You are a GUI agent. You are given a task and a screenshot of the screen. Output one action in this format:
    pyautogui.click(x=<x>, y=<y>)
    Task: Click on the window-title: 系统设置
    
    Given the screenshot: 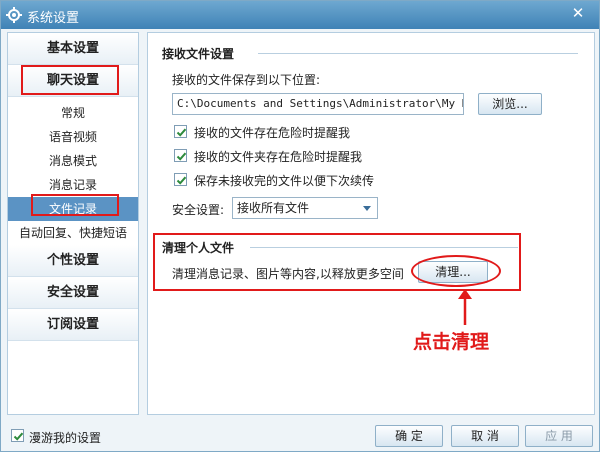 What is the action you would take?
    pyautogui.click(x=53, y=18)
    